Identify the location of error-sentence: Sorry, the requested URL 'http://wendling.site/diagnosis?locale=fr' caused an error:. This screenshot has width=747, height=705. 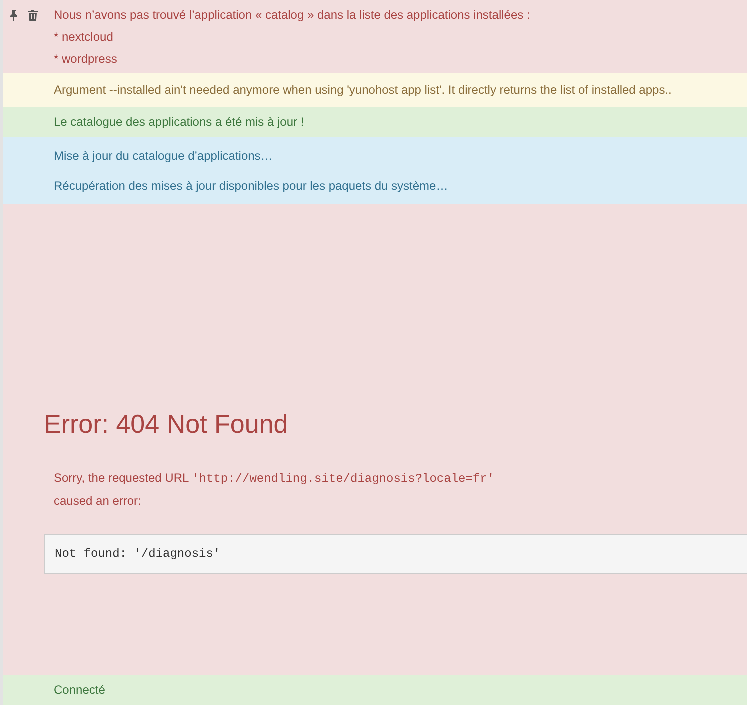
(274, 490).